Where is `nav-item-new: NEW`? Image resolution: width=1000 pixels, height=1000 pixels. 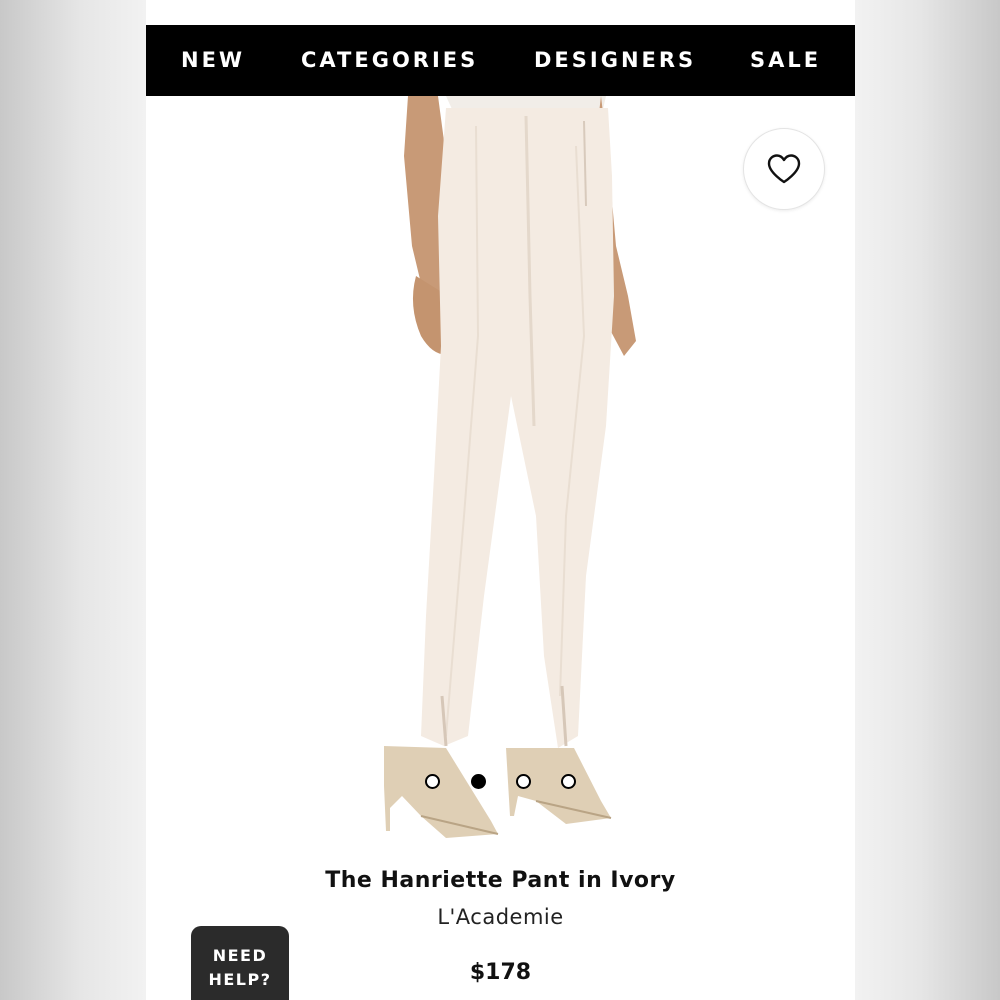 nav-item-new: NEW is located at coordinates (213, 60).